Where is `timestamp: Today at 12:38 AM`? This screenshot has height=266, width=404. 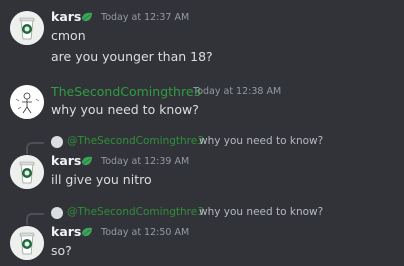 timestamp: Today at 12:38 AM is located at coordinates (237, 91).